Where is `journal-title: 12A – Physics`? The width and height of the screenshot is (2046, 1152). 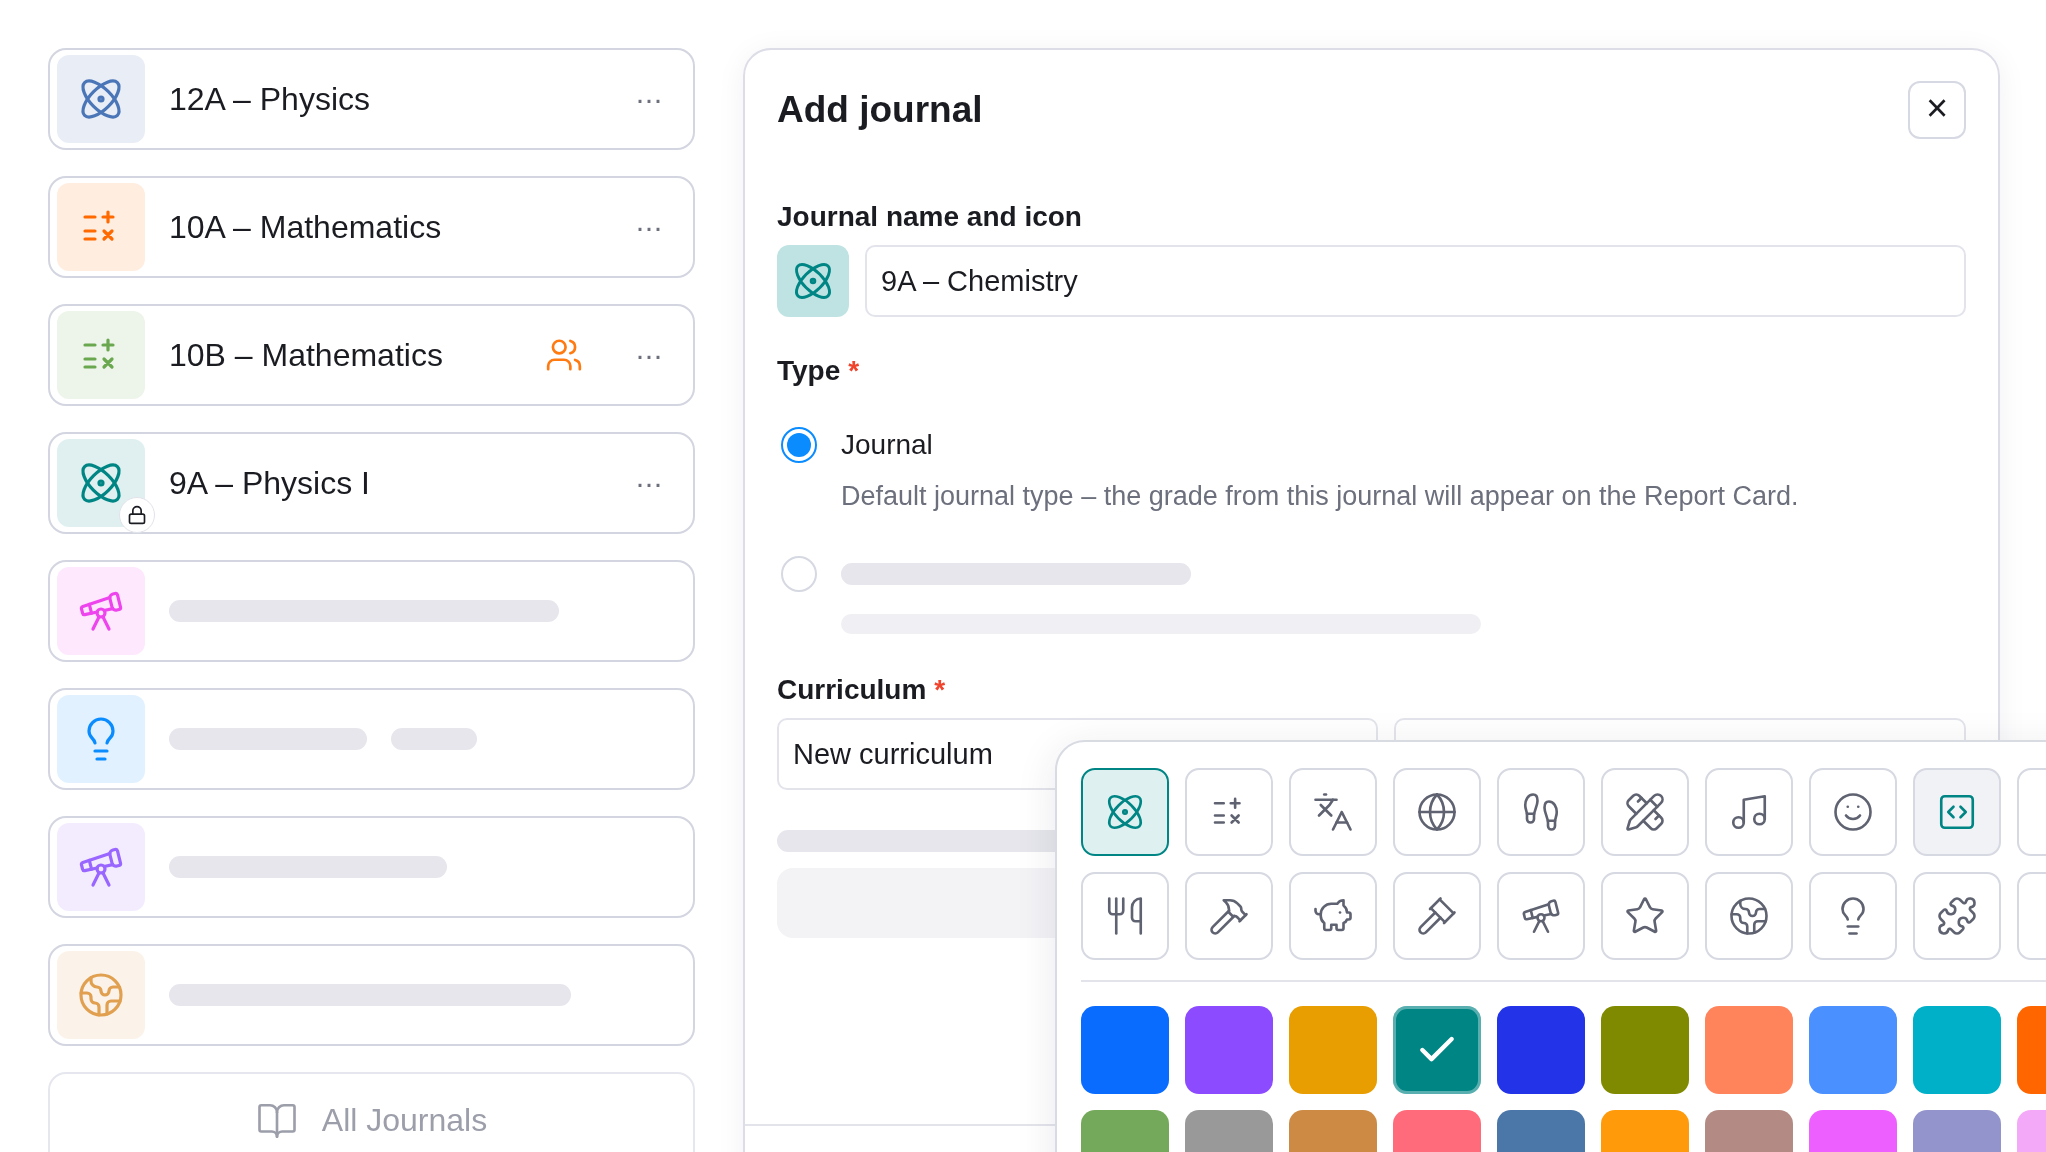
journal-title: 12A – Physics is located at coordinates (270, 99).